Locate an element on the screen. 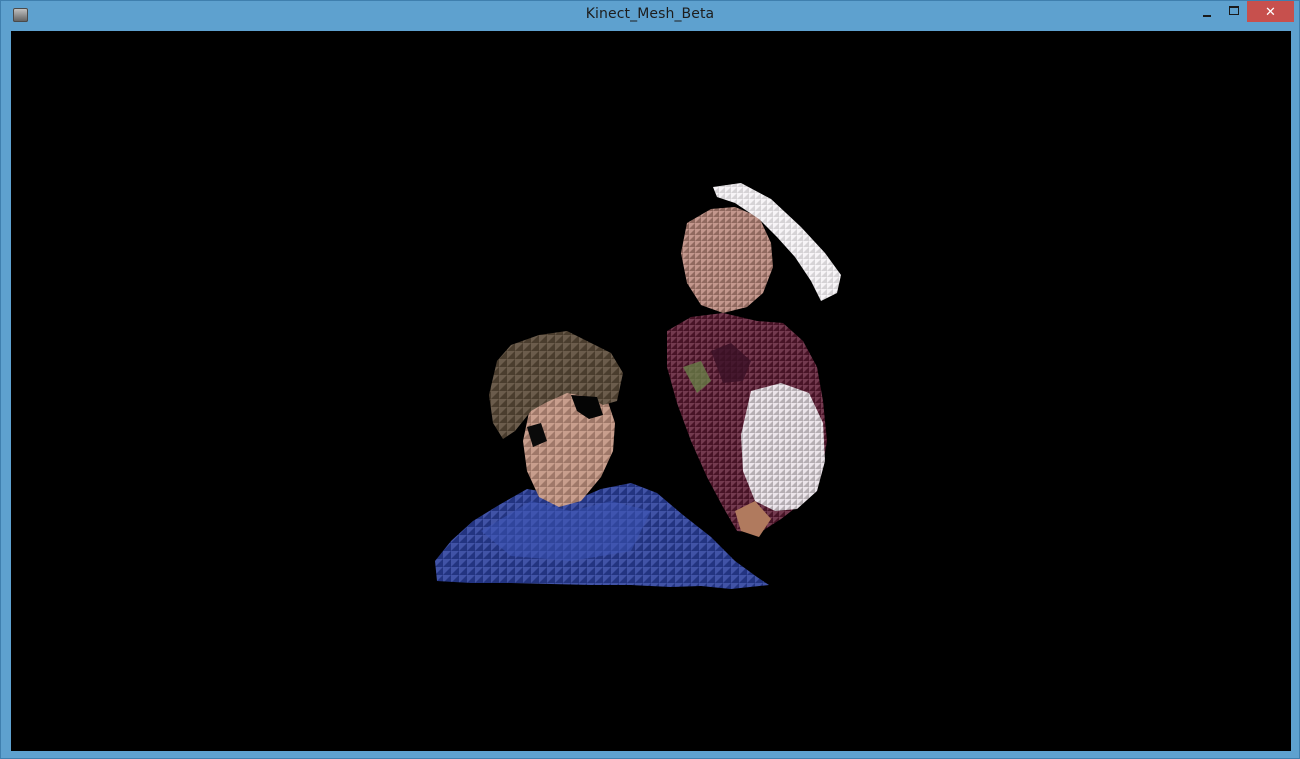  minimize-button is located at coordinates (1206, 11).